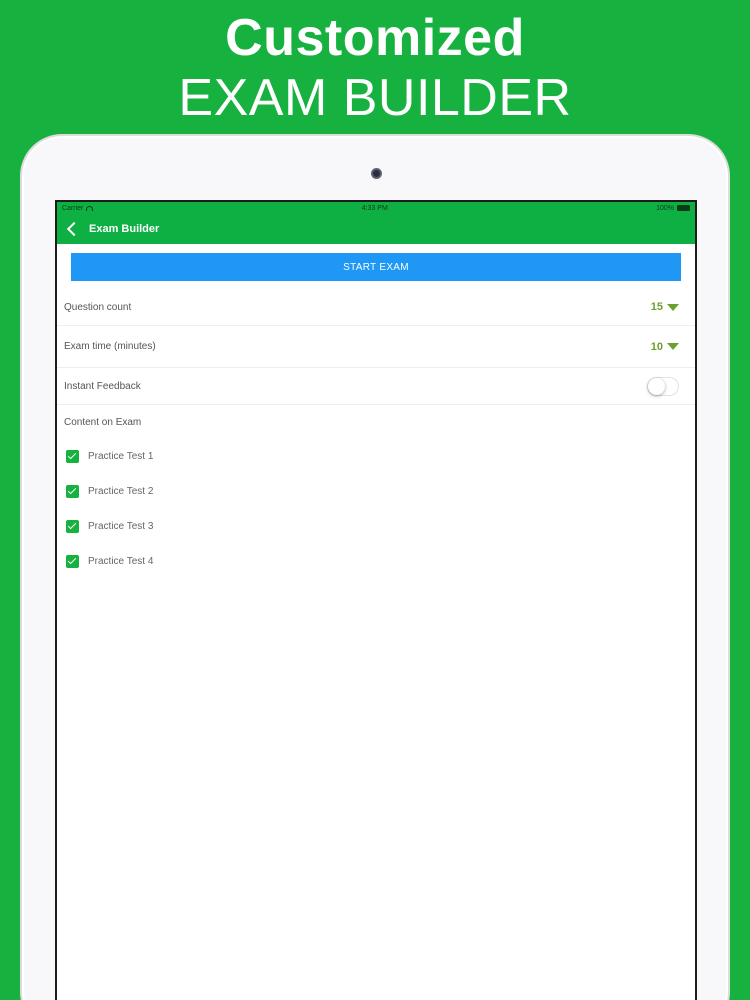  What do you see at coordinates (376, 307) in the screenshot?
I see `question-count-row: Question count 15` at bounding box center [376, 307].